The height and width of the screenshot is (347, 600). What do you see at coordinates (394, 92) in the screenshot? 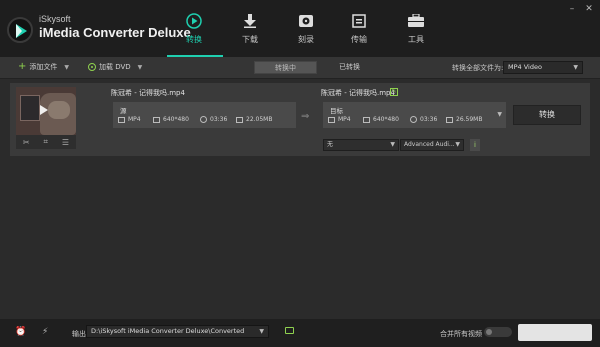
I see `edit-icon: ✎` at bounding box center [394, 92].